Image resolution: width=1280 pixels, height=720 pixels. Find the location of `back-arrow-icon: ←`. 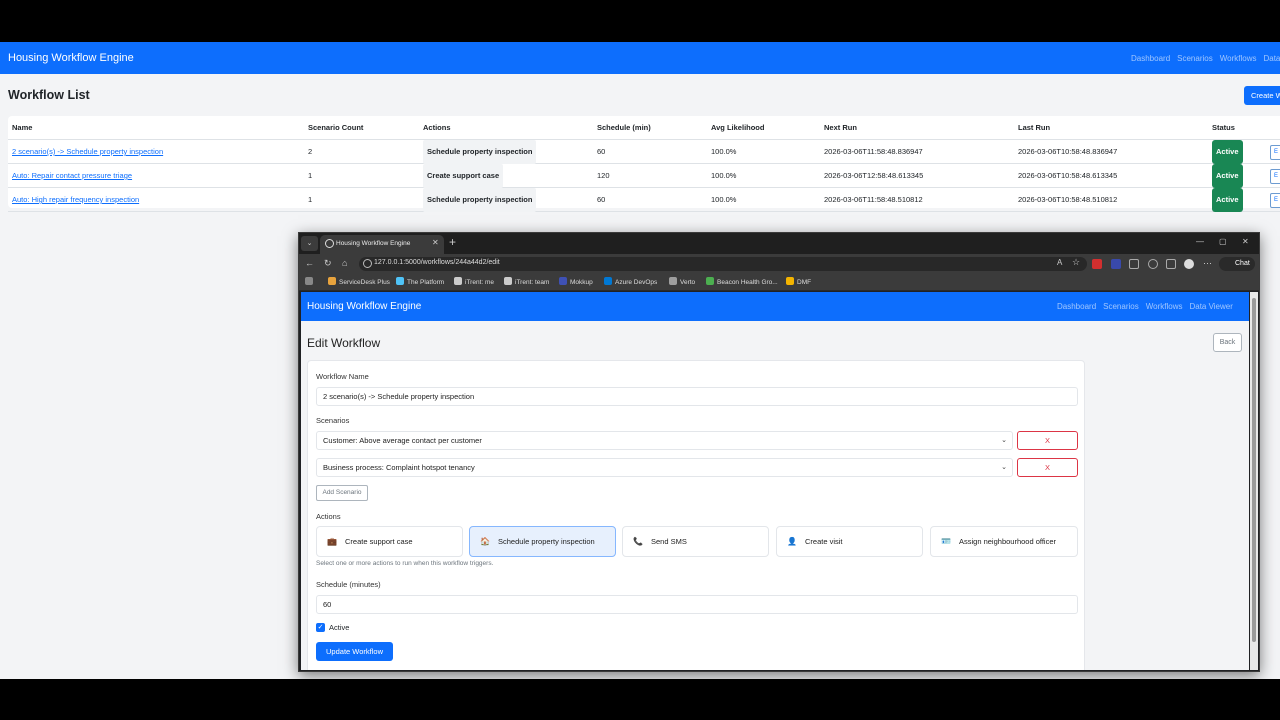

back-arrow-icon: ← is located at coordinates (309, 263).